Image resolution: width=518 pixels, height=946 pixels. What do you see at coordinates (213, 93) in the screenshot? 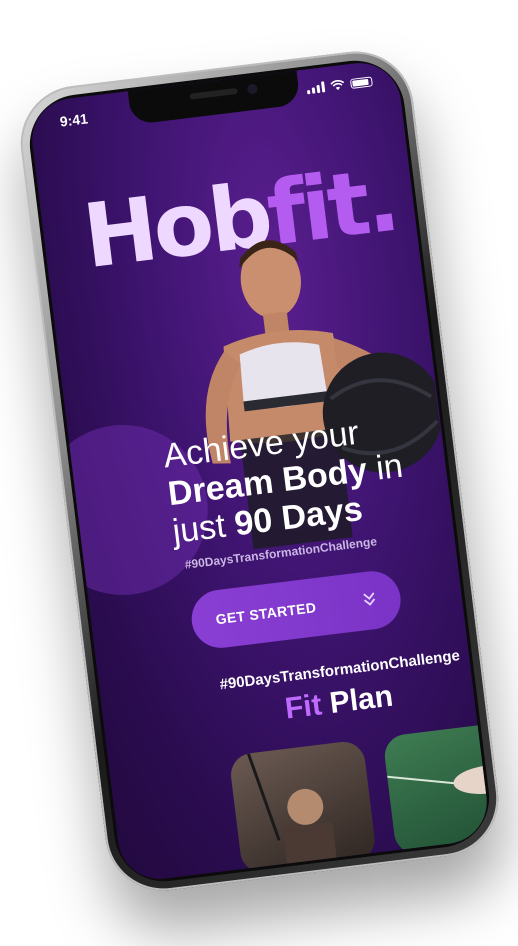
I see `speaker-grille` at bounding box center [213, 93].